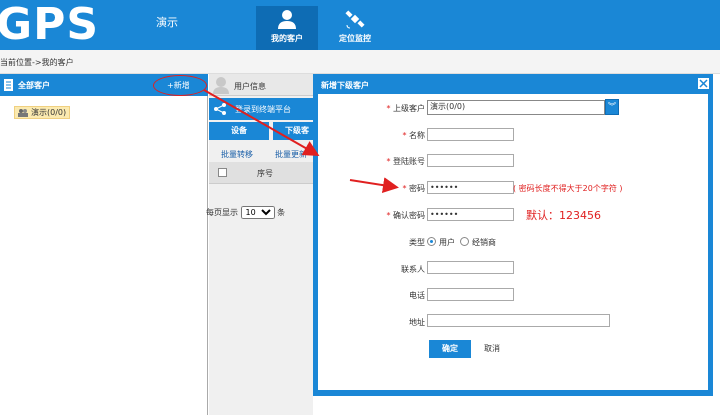 The width and height of the screenshot is (720, 415). Describe the element at coordinates (239, 131) in the screenshot. I see `device-button: 设备` at that location.